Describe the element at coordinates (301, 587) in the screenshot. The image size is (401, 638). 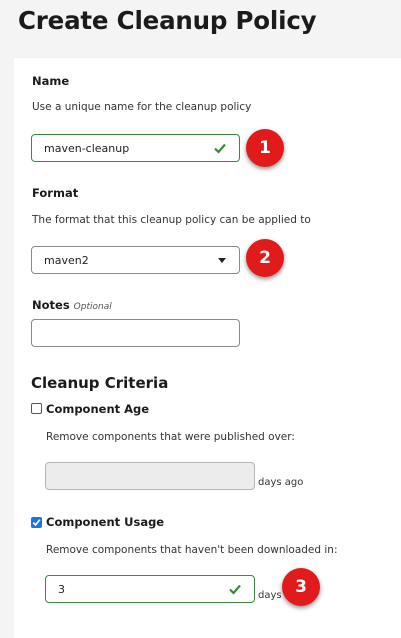
I see `callout-badge-3: 3` at that location.